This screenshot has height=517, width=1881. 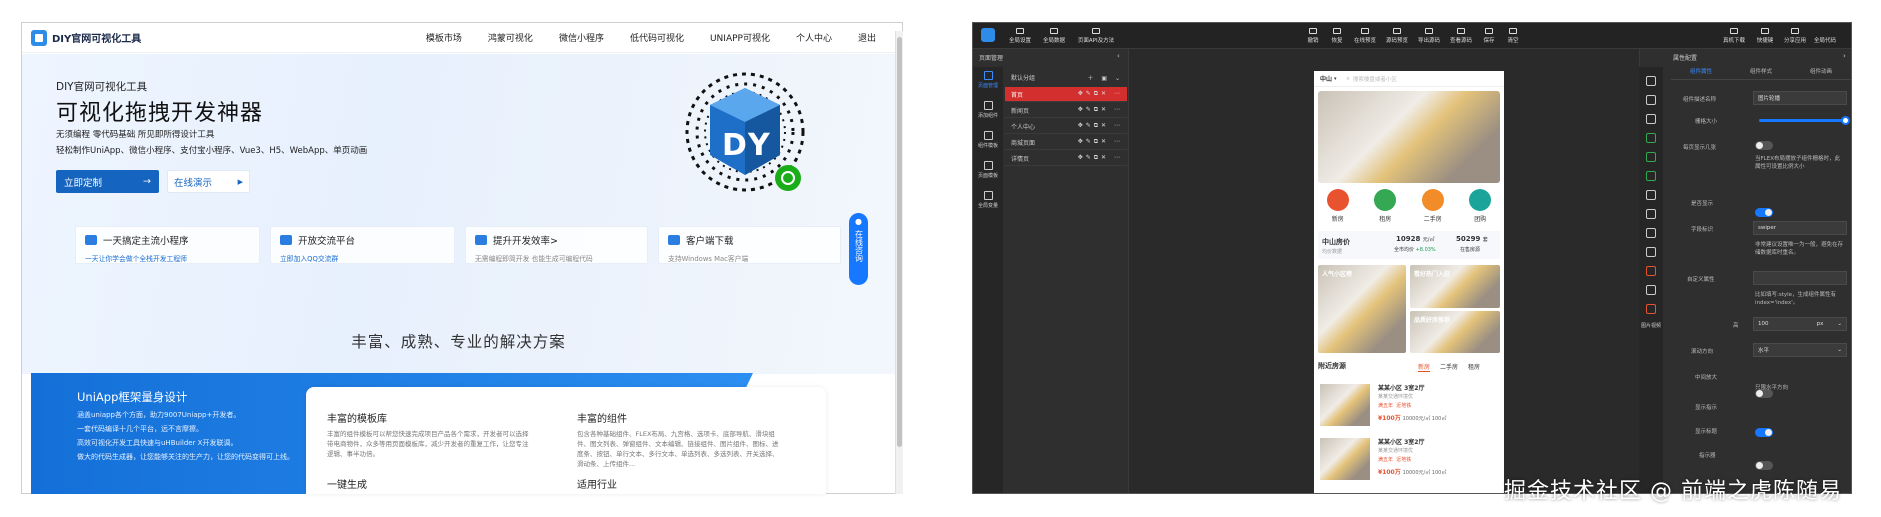 I want to click on collapse-right-icon: ›, so click(x=1844, y=56).